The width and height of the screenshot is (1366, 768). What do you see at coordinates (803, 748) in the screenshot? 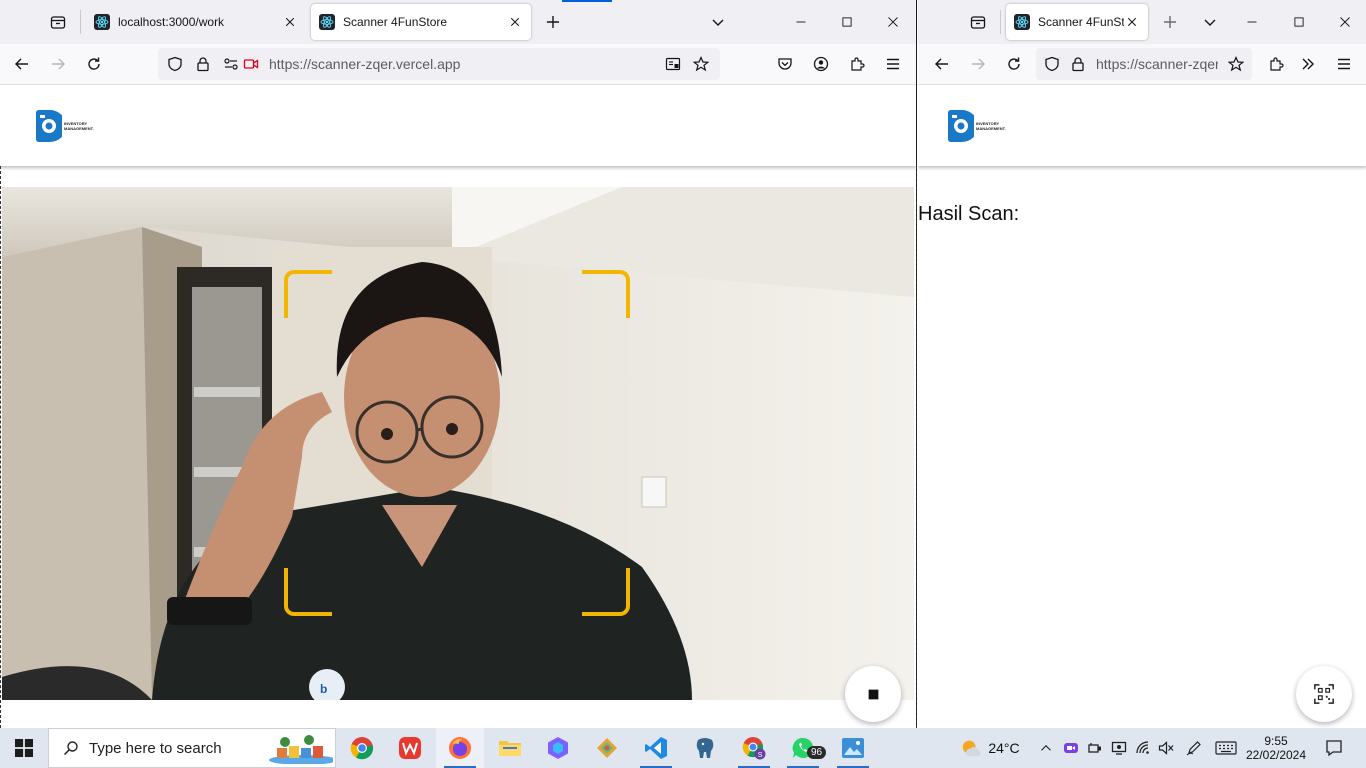
I see `taskbar-whatsapp: 96` at bounding box center [803, 748].